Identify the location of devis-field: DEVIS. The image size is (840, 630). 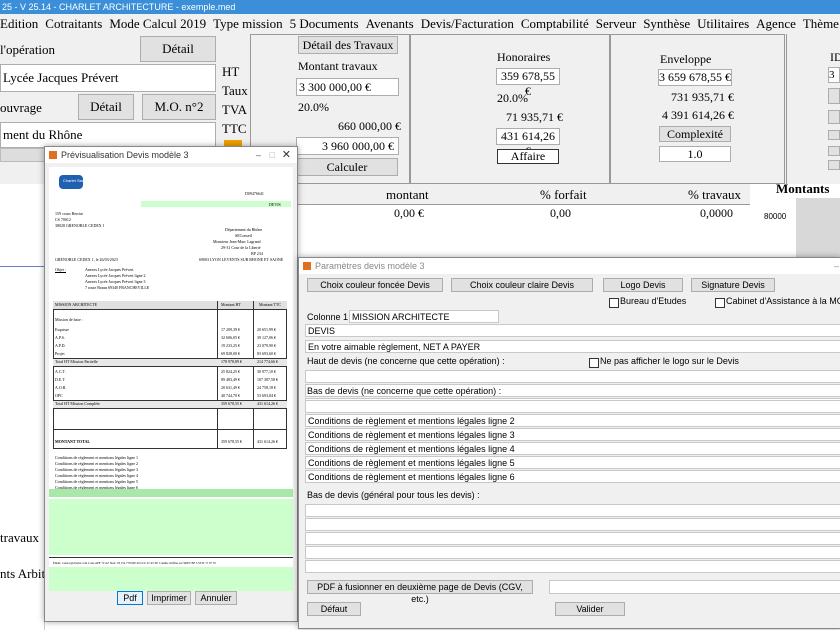
(572, 330).